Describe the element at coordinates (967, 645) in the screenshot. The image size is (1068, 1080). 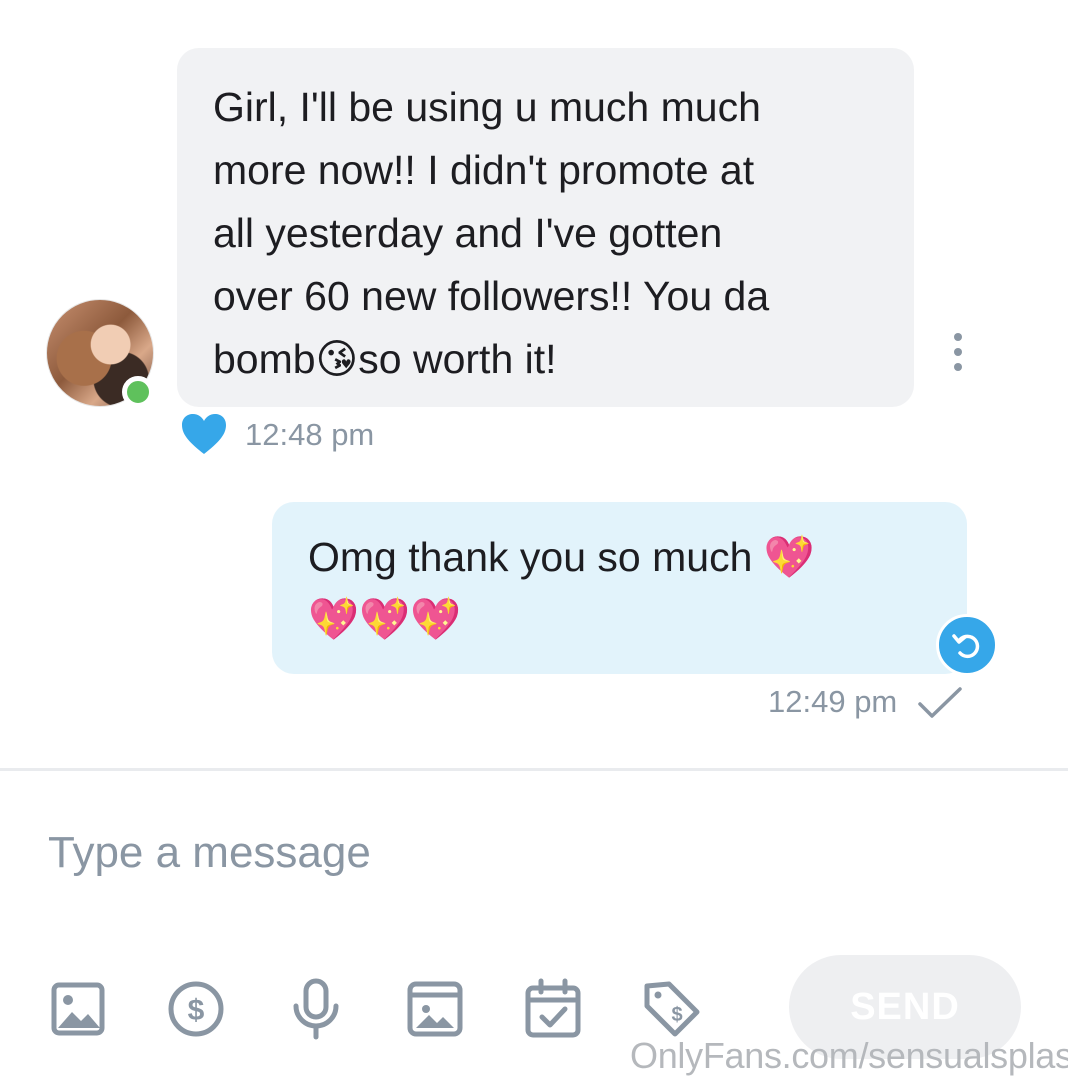
I see `undo-icon` at that location.